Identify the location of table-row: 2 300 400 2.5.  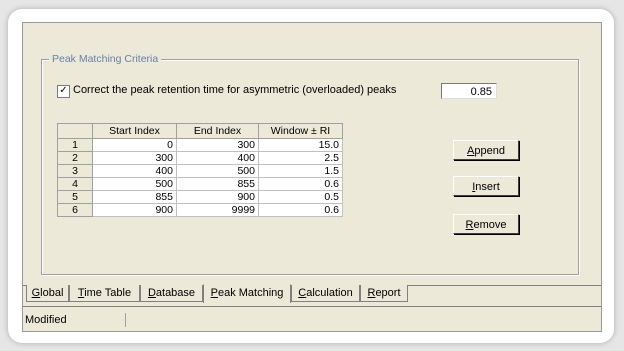
(200, 158).